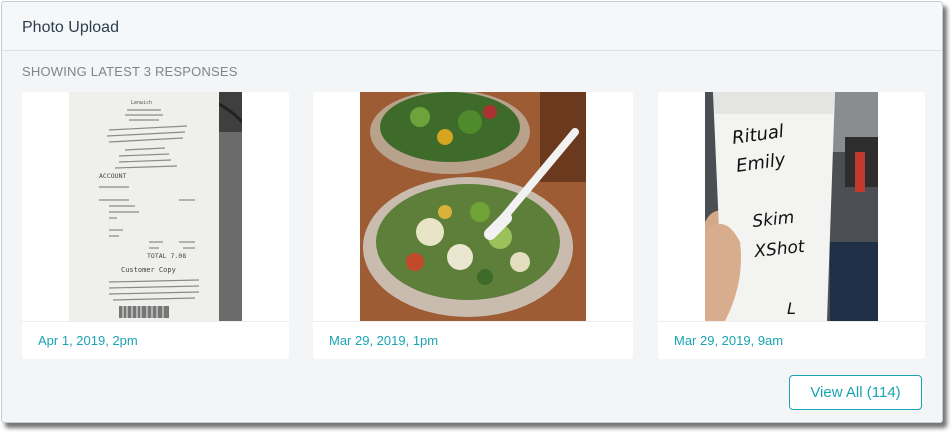 Image resolution: width=952 pixels, height=432 pixels. What do you see at coordinates (88, 340) in the screenshot?
I see `response-date-link: Apr 1, 2019, 2pm` at bounding box center [88, 340].